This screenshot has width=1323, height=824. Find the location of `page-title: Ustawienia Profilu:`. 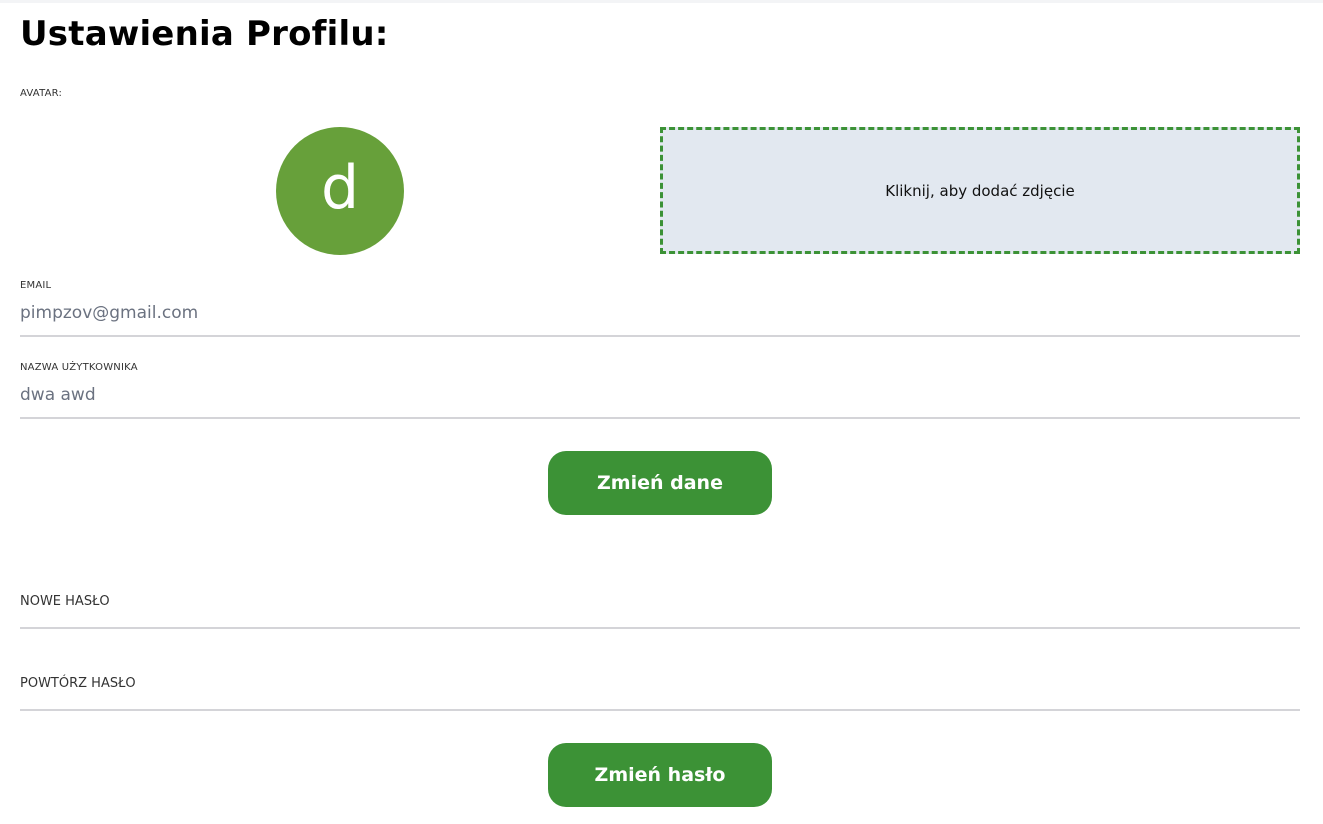

page-title: Ustawienia Profilu: is located at coordinates (204, 34).